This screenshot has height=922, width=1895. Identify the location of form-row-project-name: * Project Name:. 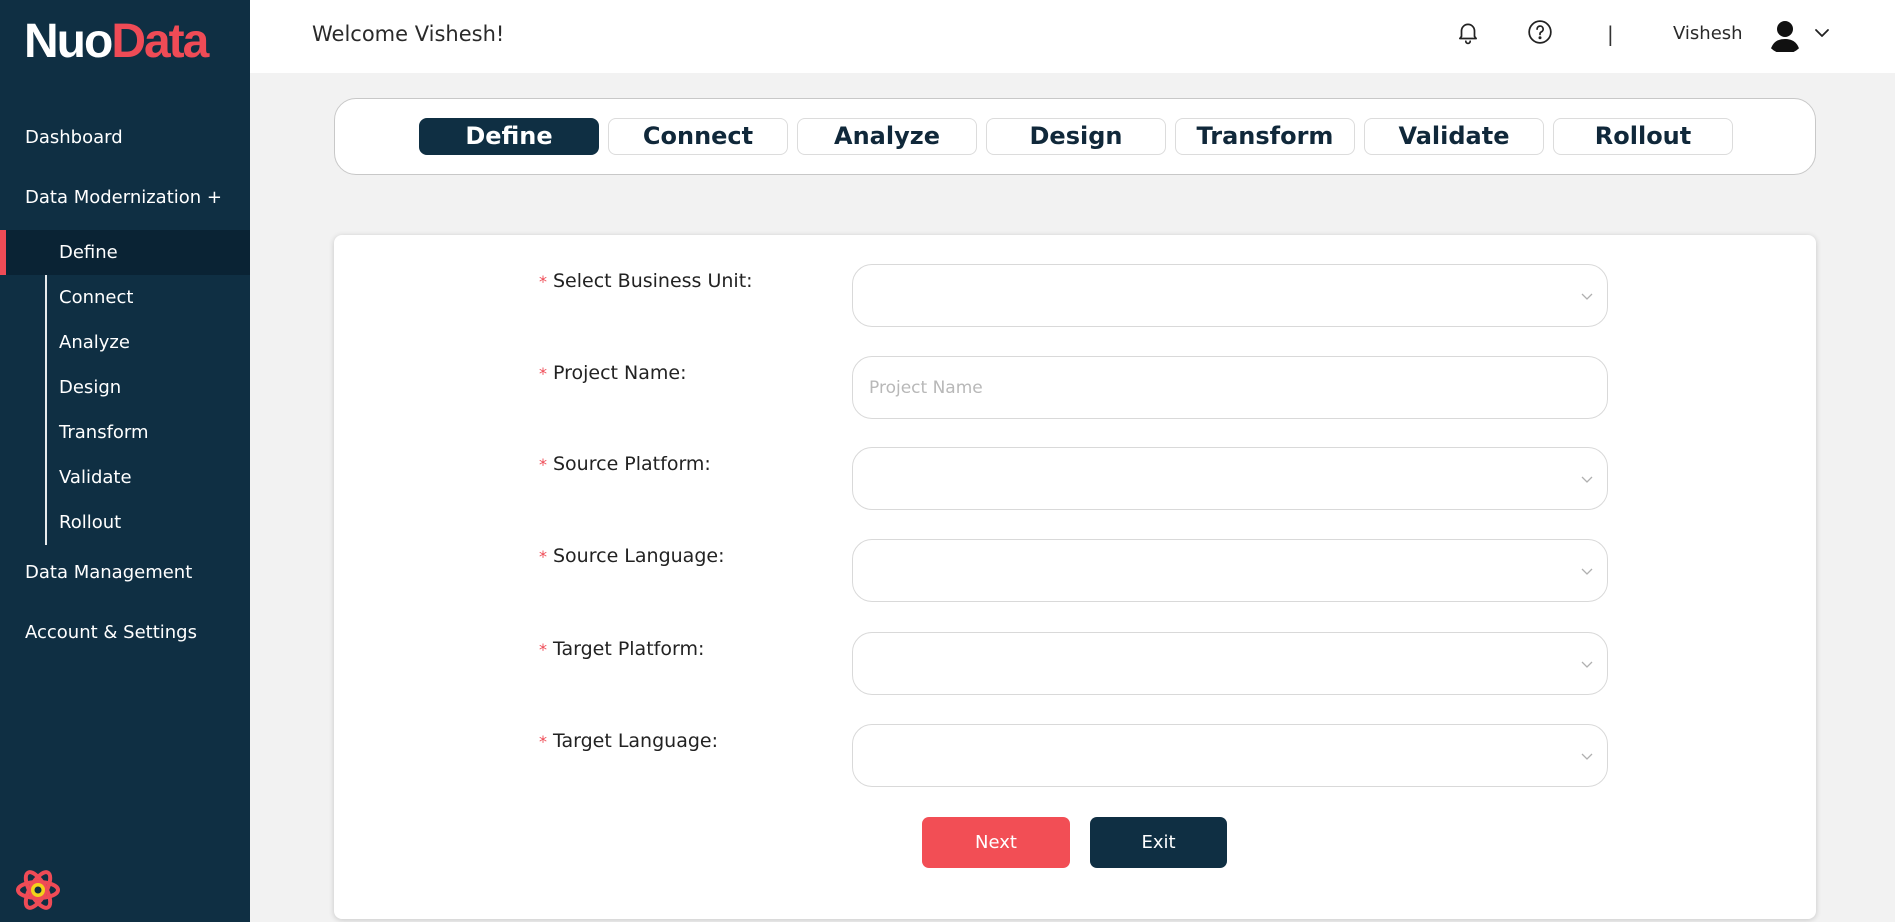
(1075, 388).